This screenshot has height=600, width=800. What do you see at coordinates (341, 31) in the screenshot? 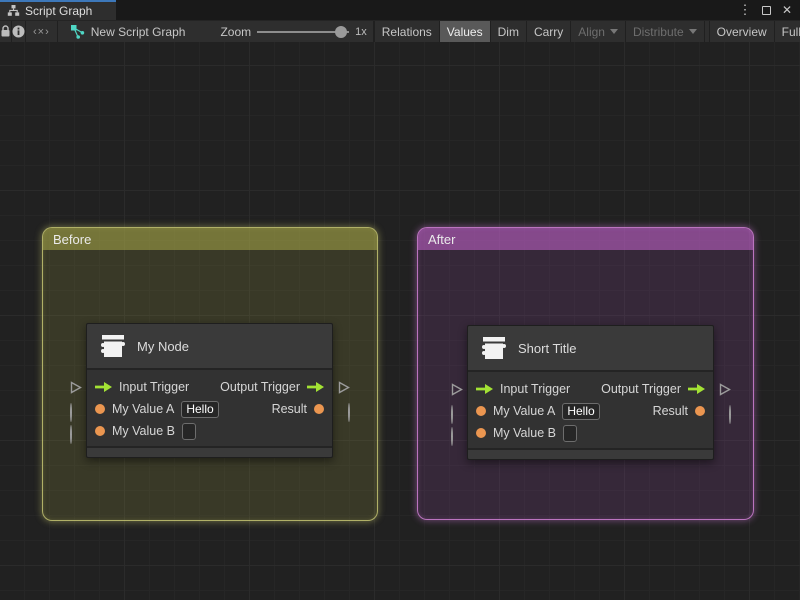
I see `zoom-slider-knob` at bounding box center [341, 31].